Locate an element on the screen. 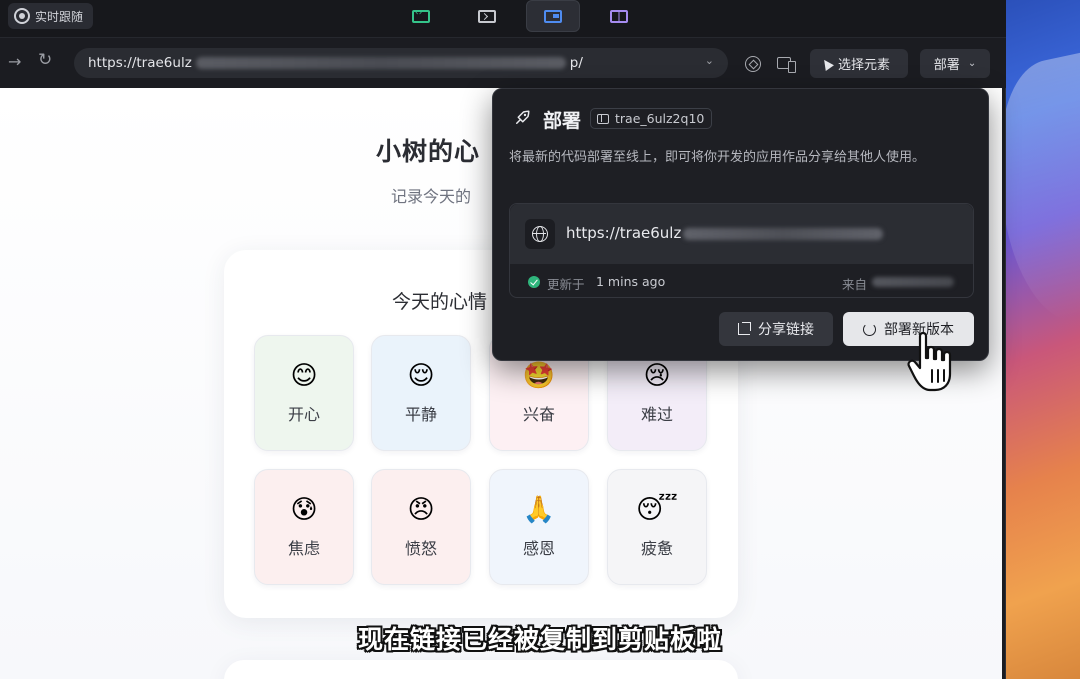 This screenshot has height=679, width=1080. tab-web-preview is located at coordinates (553, 16).